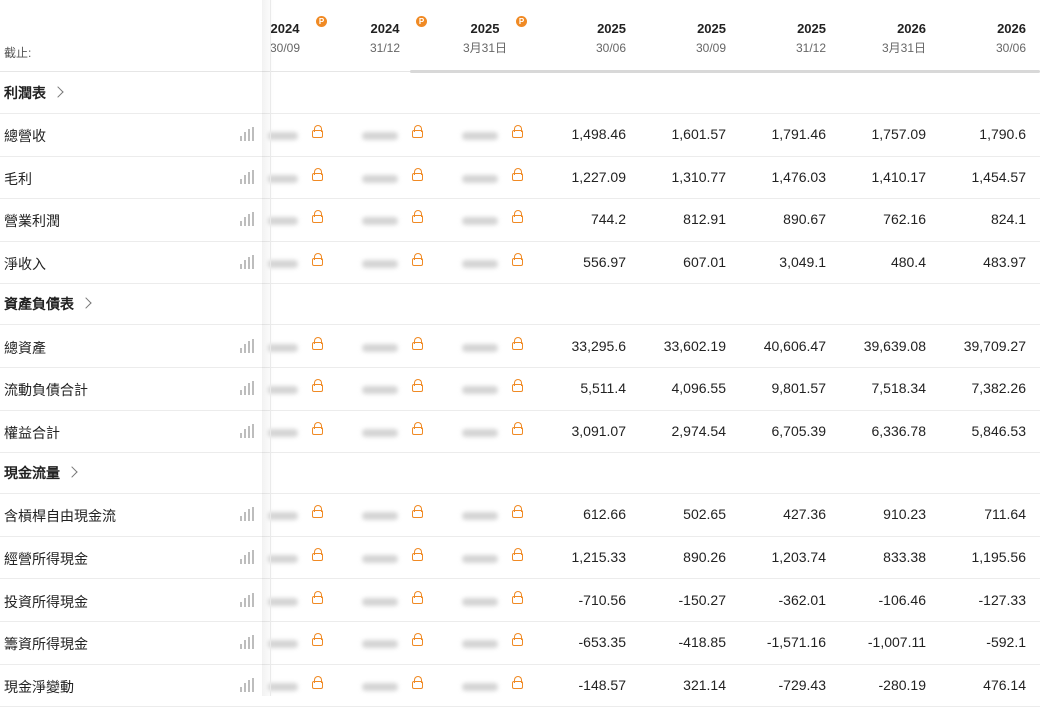 This screenshot has width=1040, height=707. I want to click on cell-value: 1,454.57, so click(999, 176).